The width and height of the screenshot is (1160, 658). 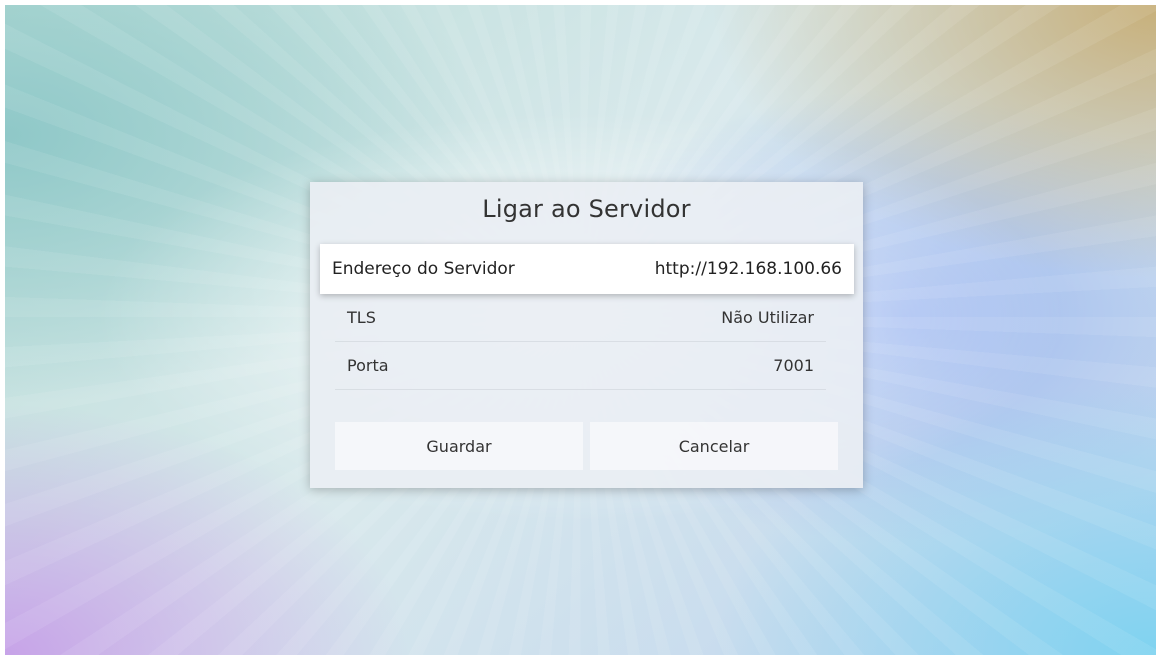 I want to click on tls-row: TLS Não Utilizar, so click(x=580, y=318).